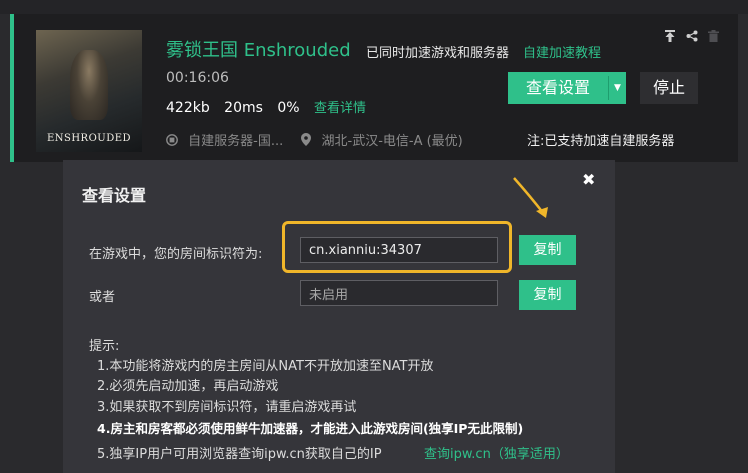 This screenshot has width=748, height=473. What do you see at coordinates (669, 88) in the screenshot?
I see `stop-button: 停止` at bounding box center [669, 88].